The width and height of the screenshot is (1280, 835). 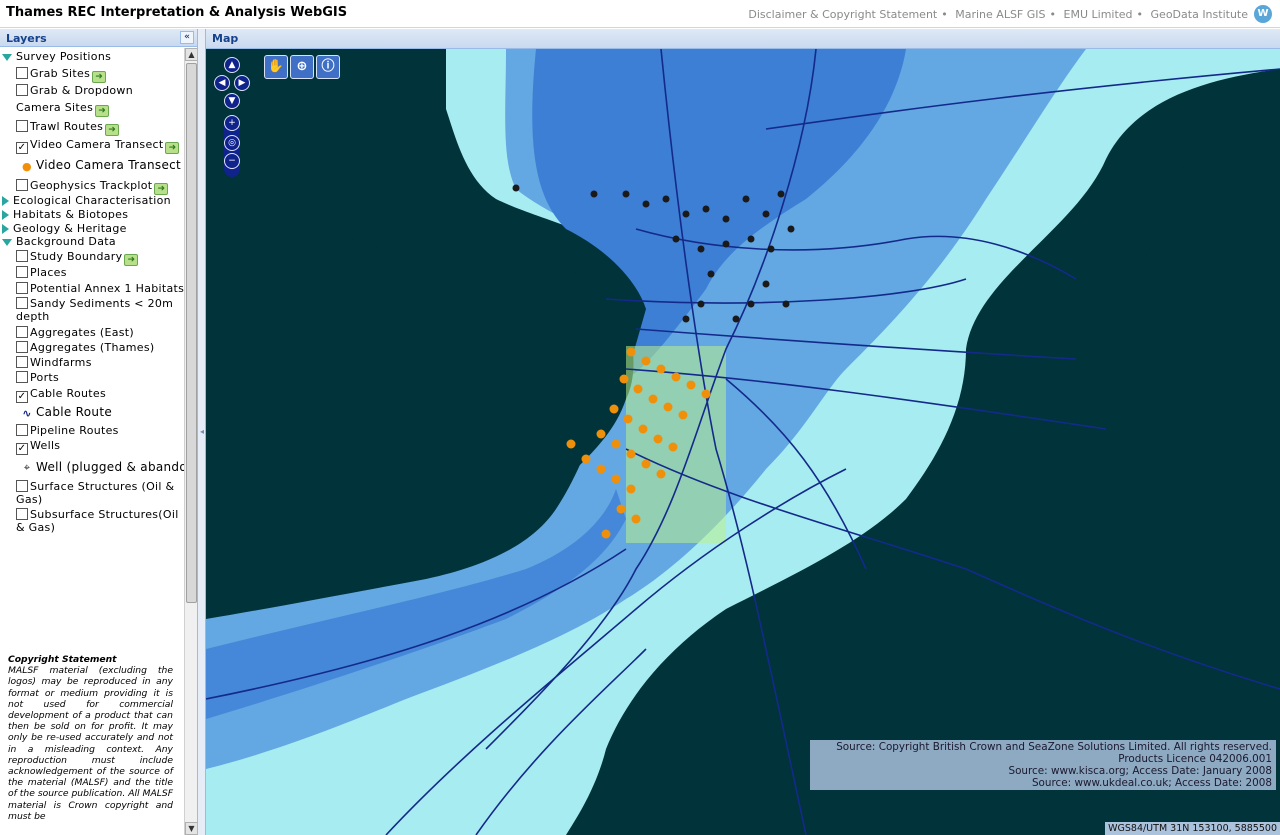 I want to click on scroll-down-arrow-icon: ▼, so click(x=191, y=828).